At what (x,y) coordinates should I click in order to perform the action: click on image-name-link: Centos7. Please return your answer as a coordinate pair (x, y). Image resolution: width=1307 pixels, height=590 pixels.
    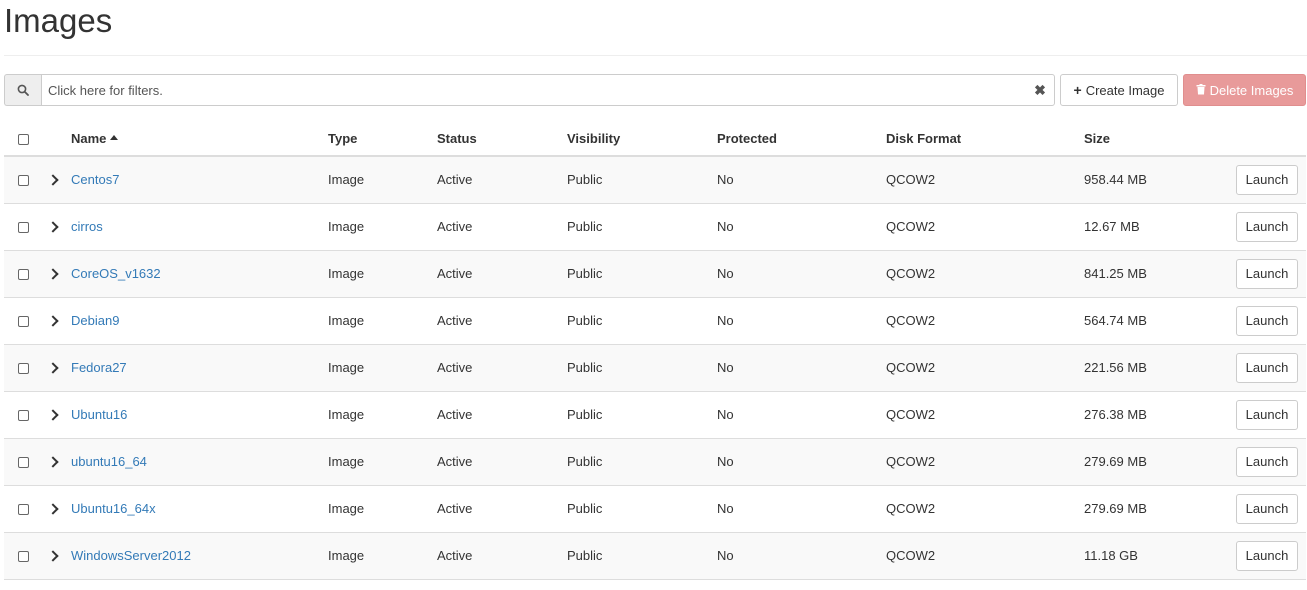
    Looking at the image, I should click on (95, 179).